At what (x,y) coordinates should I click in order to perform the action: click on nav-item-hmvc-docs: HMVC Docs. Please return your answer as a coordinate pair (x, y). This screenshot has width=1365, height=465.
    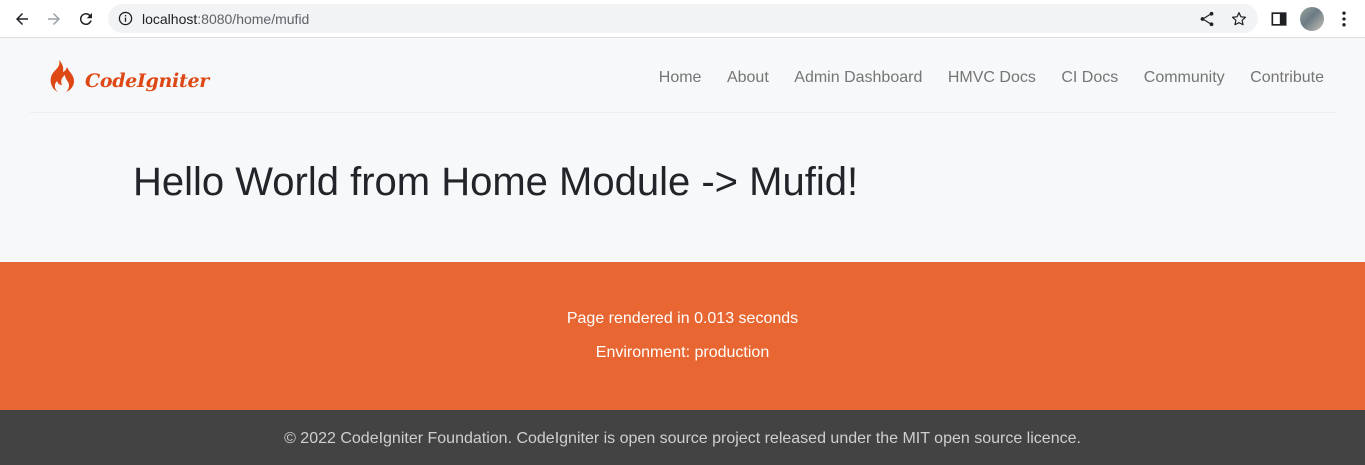
    Looking at the image, I should click on (992, 78).